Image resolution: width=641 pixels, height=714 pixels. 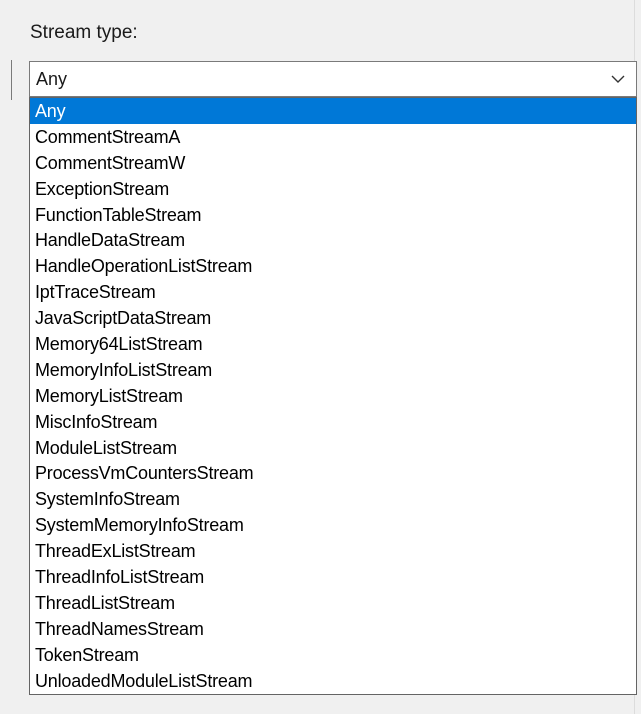 What do you see at coordinates (333, 499) in the screenshot?
I see `dropdown-option: SystemInfoStream` at bounding box center [333, 499].